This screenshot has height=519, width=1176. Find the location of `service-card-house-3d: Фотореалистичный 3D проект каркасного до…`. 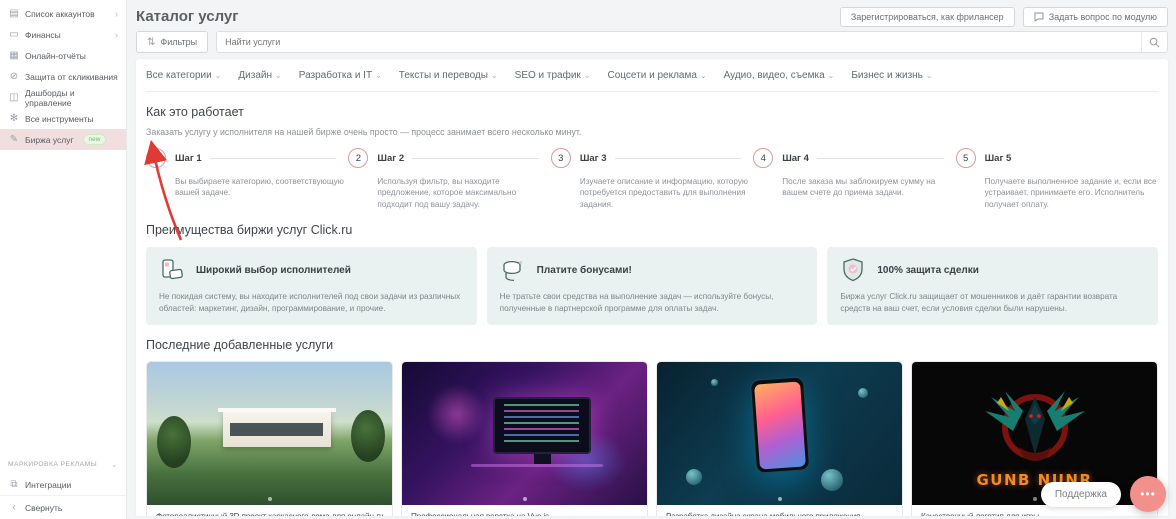

service-card-house-3d: Фотореалистичный 3D проект каркасного до… is located at coordinates (269, 438).